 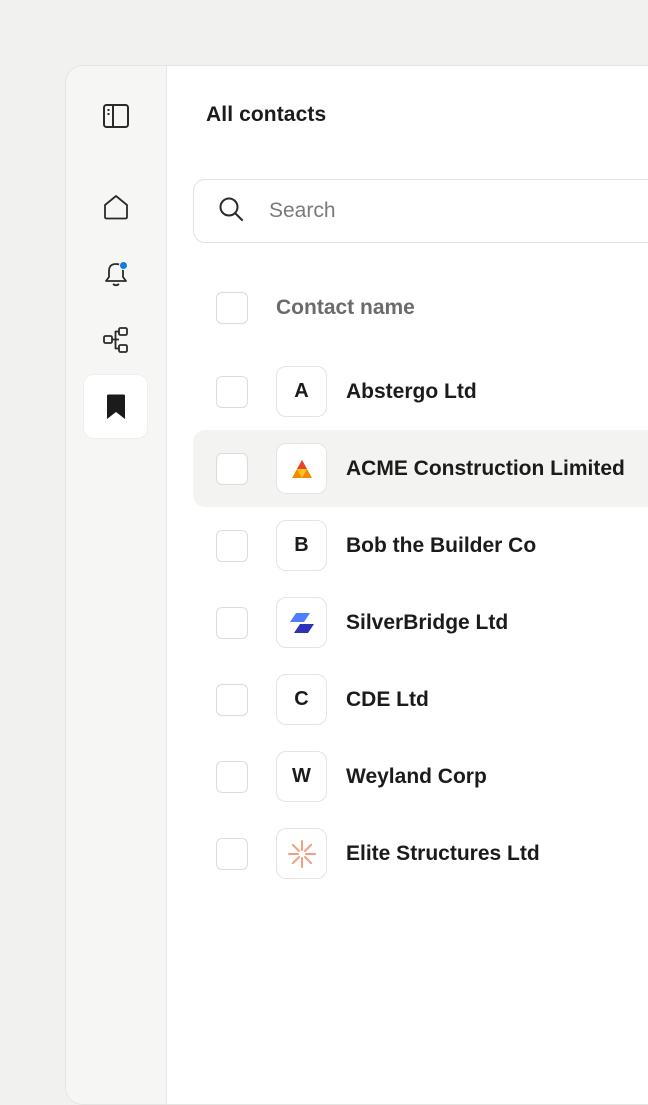 I want to click on silverbridge-logo, so click(x=301, y=622).